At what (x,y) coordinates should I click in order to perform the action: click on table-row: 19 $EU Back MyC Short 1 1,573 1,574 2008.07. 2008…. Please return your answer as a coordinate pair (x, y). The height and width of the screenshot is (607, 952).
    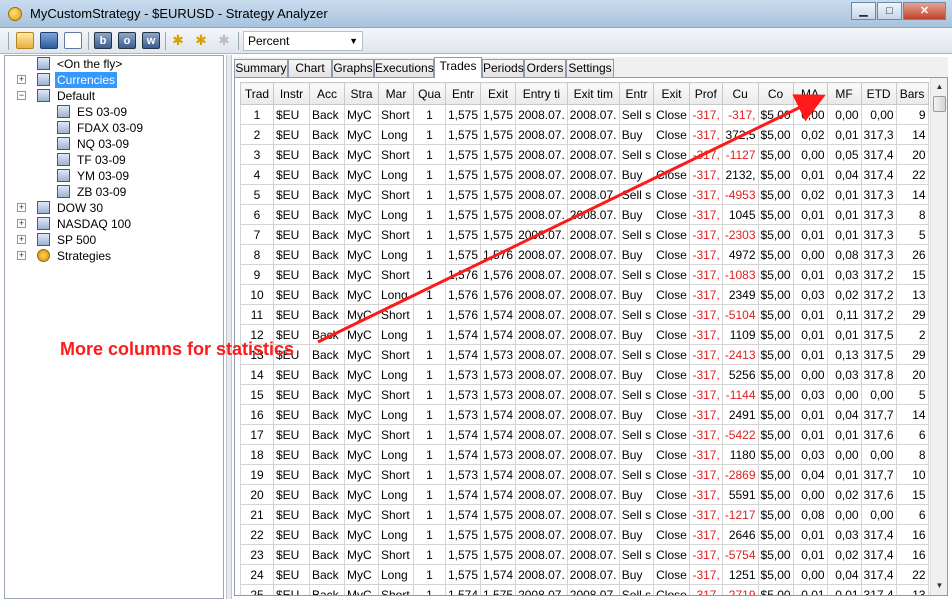
    Looking at the image, I should click on (584, 474).